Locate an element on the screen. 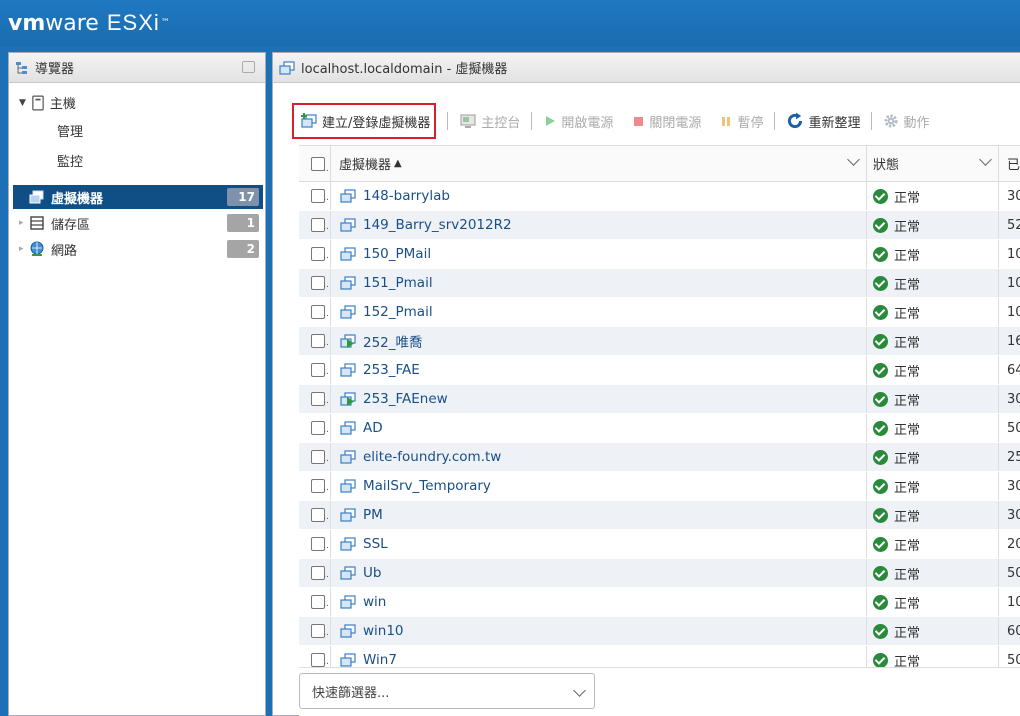 This screenshot has width=1020, height=716. vm-used-value: 50 is located at coordinates (1013, 660).